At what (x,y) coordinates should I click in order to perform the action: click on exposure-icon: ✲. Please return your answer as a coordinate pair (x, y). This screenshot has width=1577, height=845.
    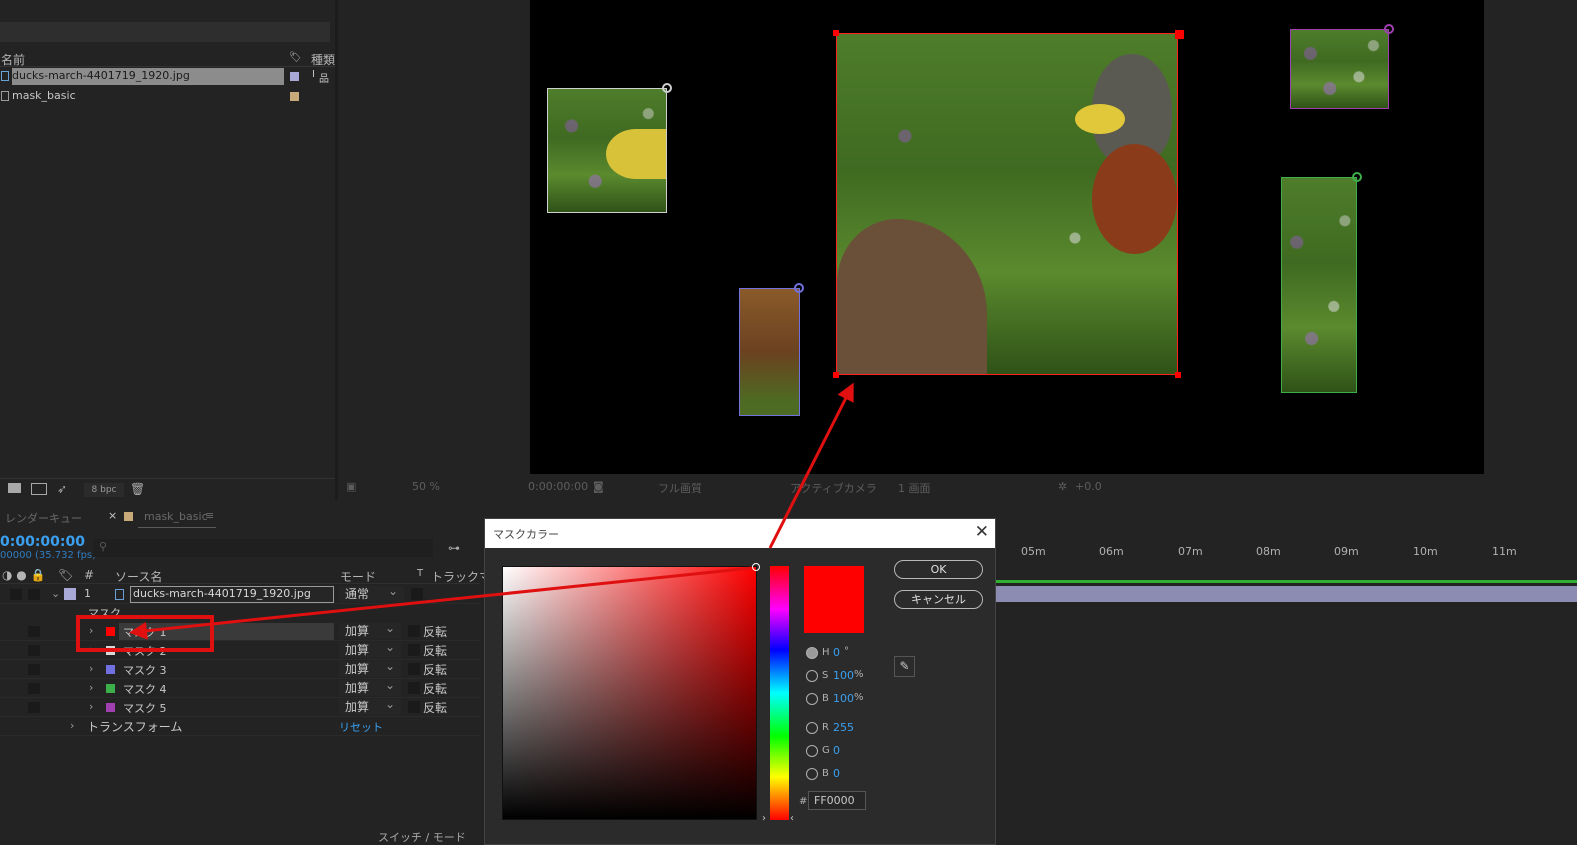
    Looking at the image, I should click on (1062, 486).